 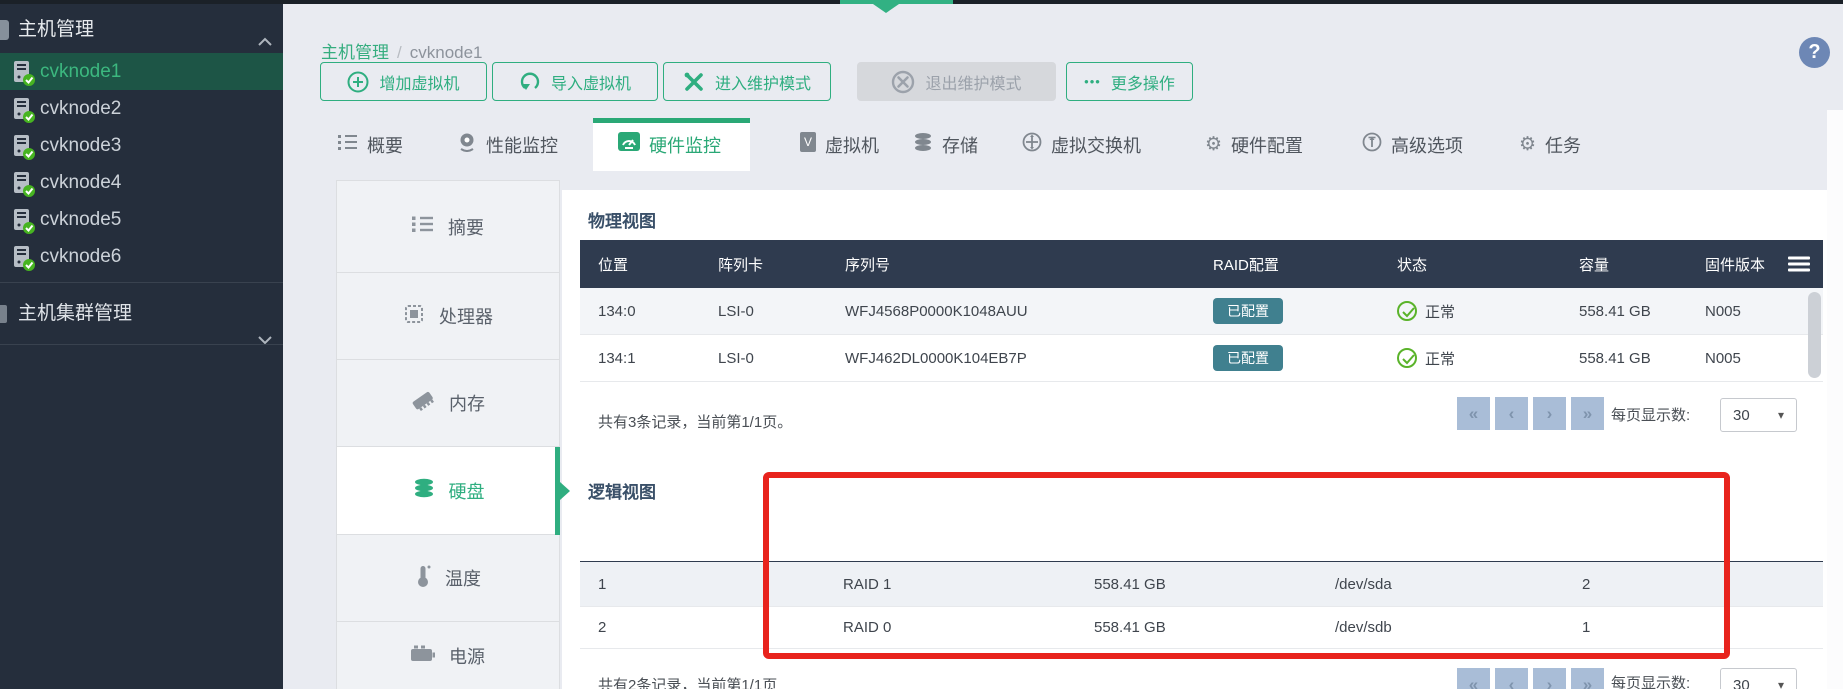 I want to click on col-location: 位置, so click(x=613, y=265).